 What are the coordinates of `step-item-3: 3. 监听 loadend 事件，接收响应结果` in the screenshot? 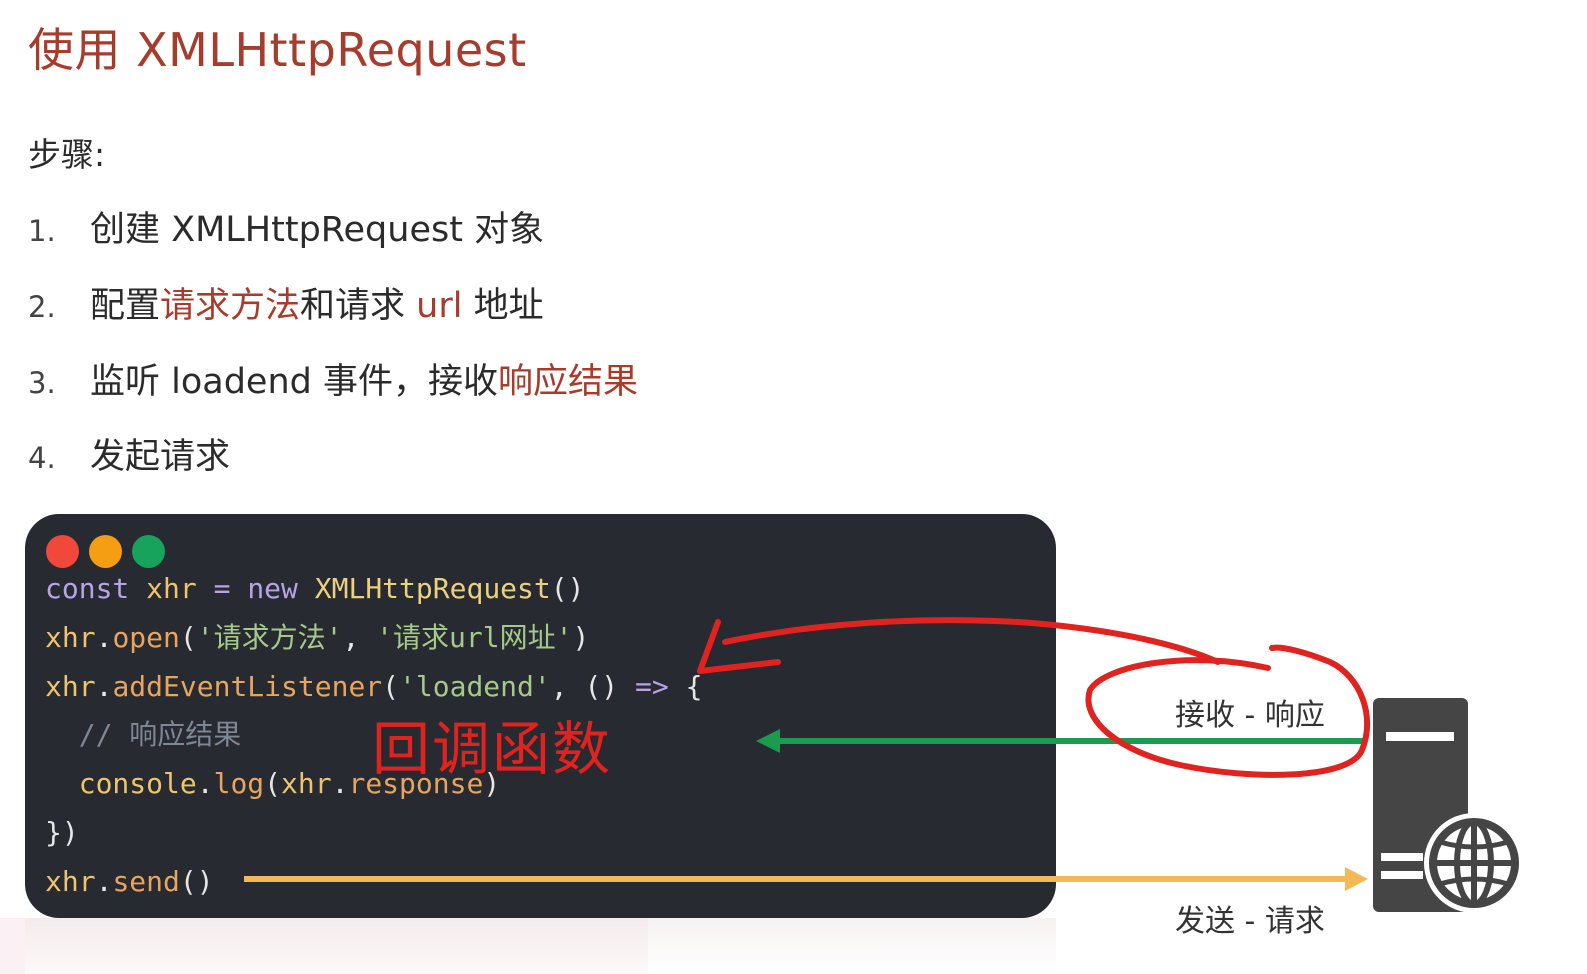 It's located at (333, 378).